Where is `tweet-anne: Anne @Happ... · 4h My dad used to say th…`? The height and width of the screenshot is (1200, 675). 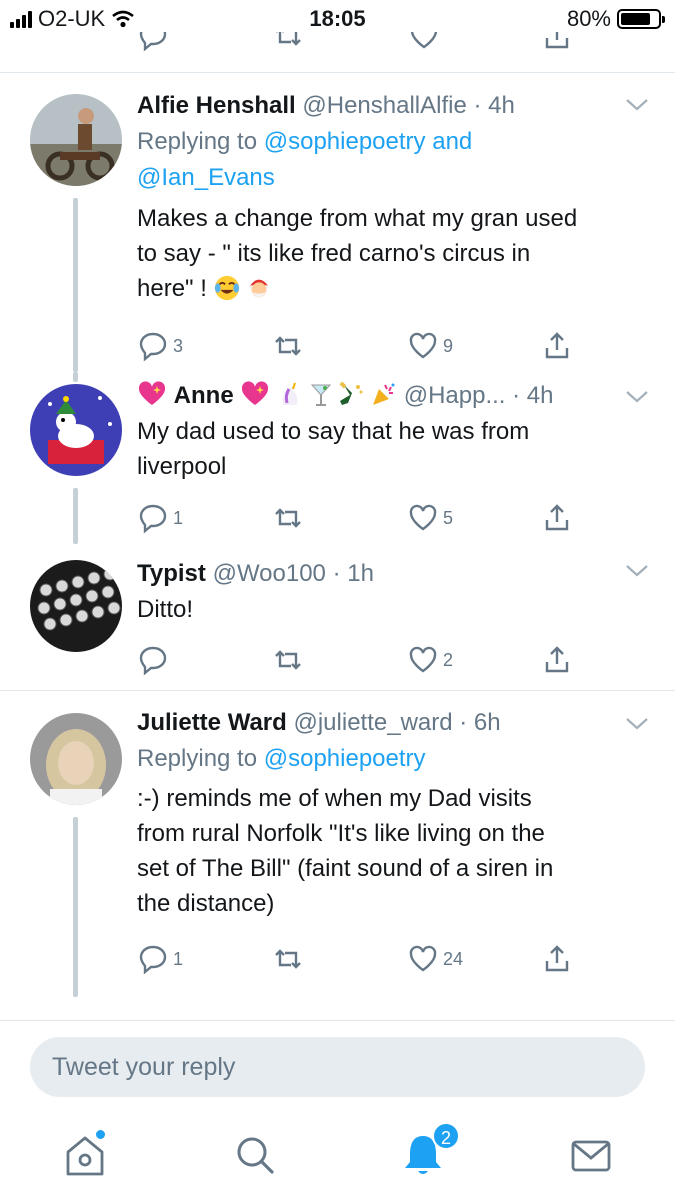 tweet-anne: Anne @Happ... · 4h My dad used to say th… is located at coordinates (337, 458).